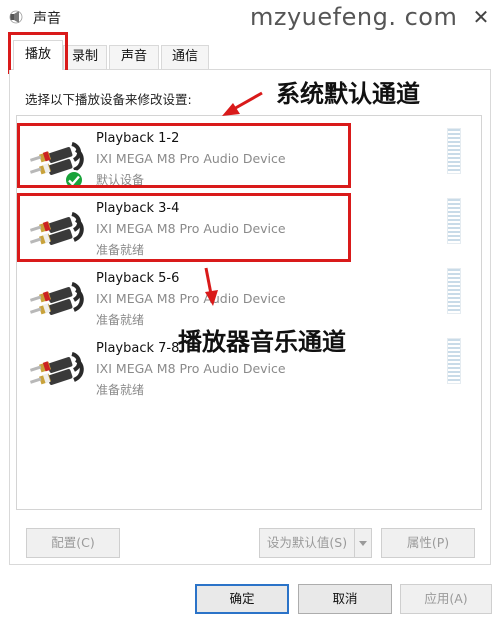 The image size is (500, 623). Describe the element at coordinates (184, 155) in the screenshot. I see `highlight-box-system-channel` at that location.